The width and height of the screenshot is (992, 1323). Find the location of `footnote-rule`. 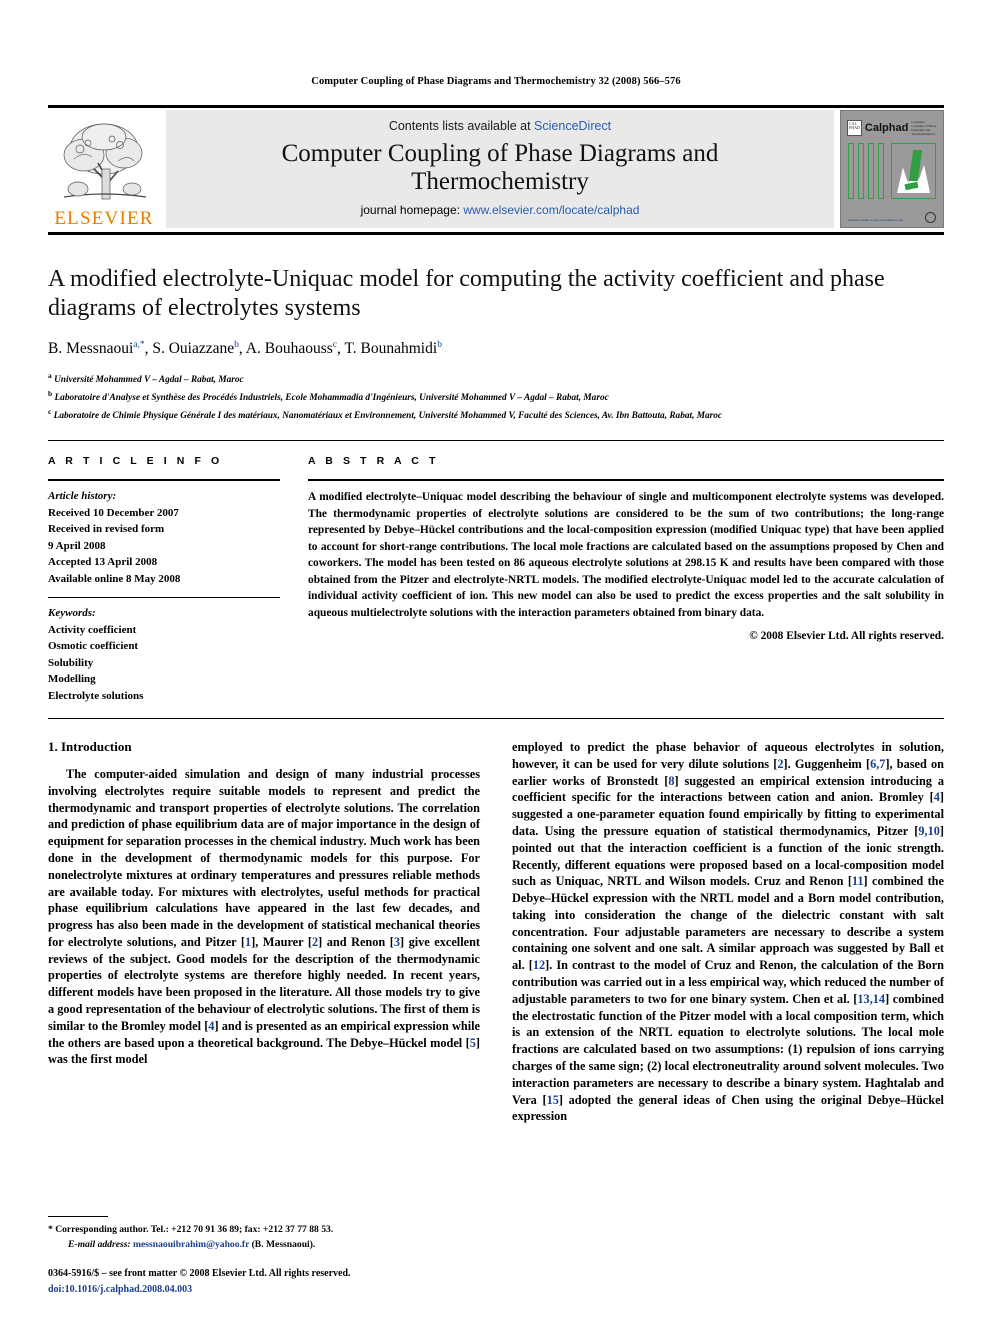

footnote-rule is located at coordinates (78, 1217).